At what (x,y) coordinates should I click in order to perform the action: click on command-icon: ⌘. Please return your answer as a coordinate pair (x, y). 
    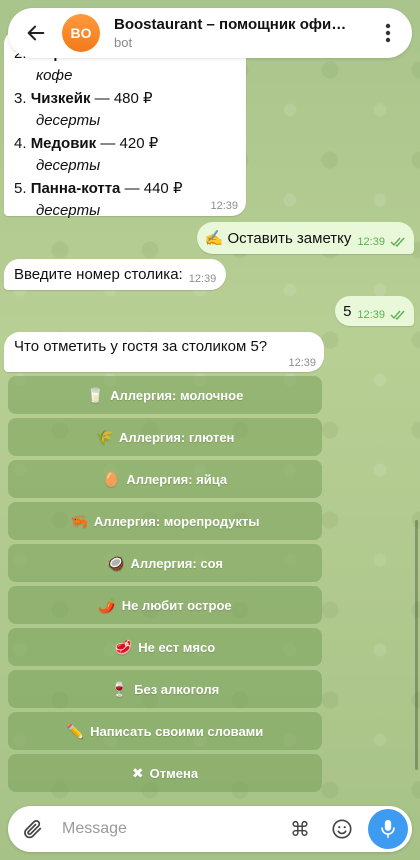
    Looking at the image, I should click on (300, 829).